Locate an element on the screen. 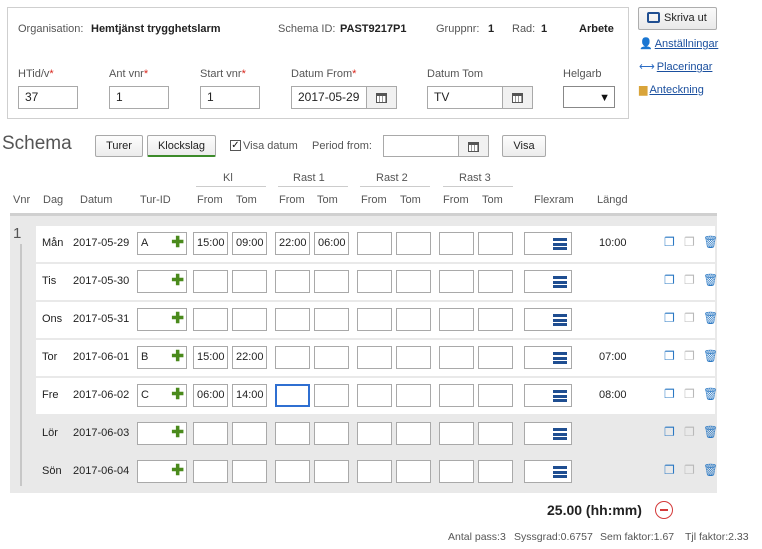 This screenshot has width=762, height=549. tur-id-input: A ✚ is located at coordinates (162, 243).